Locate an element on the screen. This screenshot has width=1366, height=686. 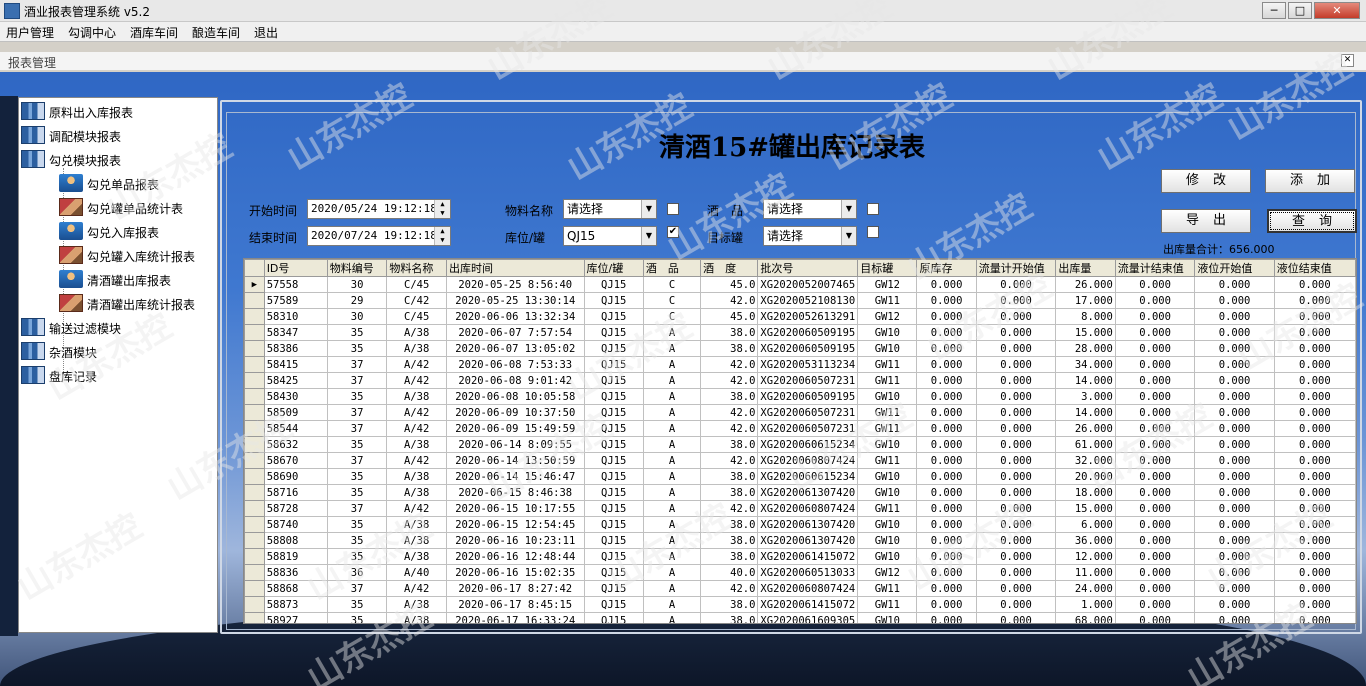
wine-checkbox is located at coordinates (873, 209).